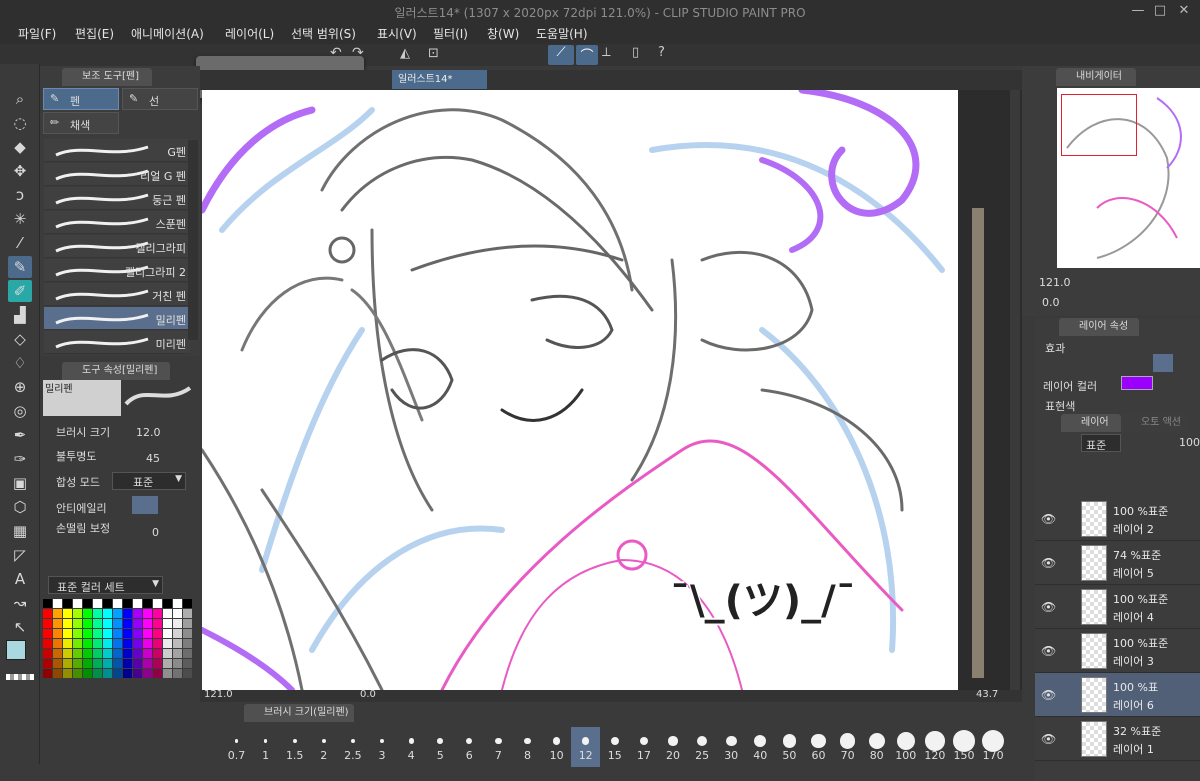  I want to click on help-icon: ?, so click(661, 52).